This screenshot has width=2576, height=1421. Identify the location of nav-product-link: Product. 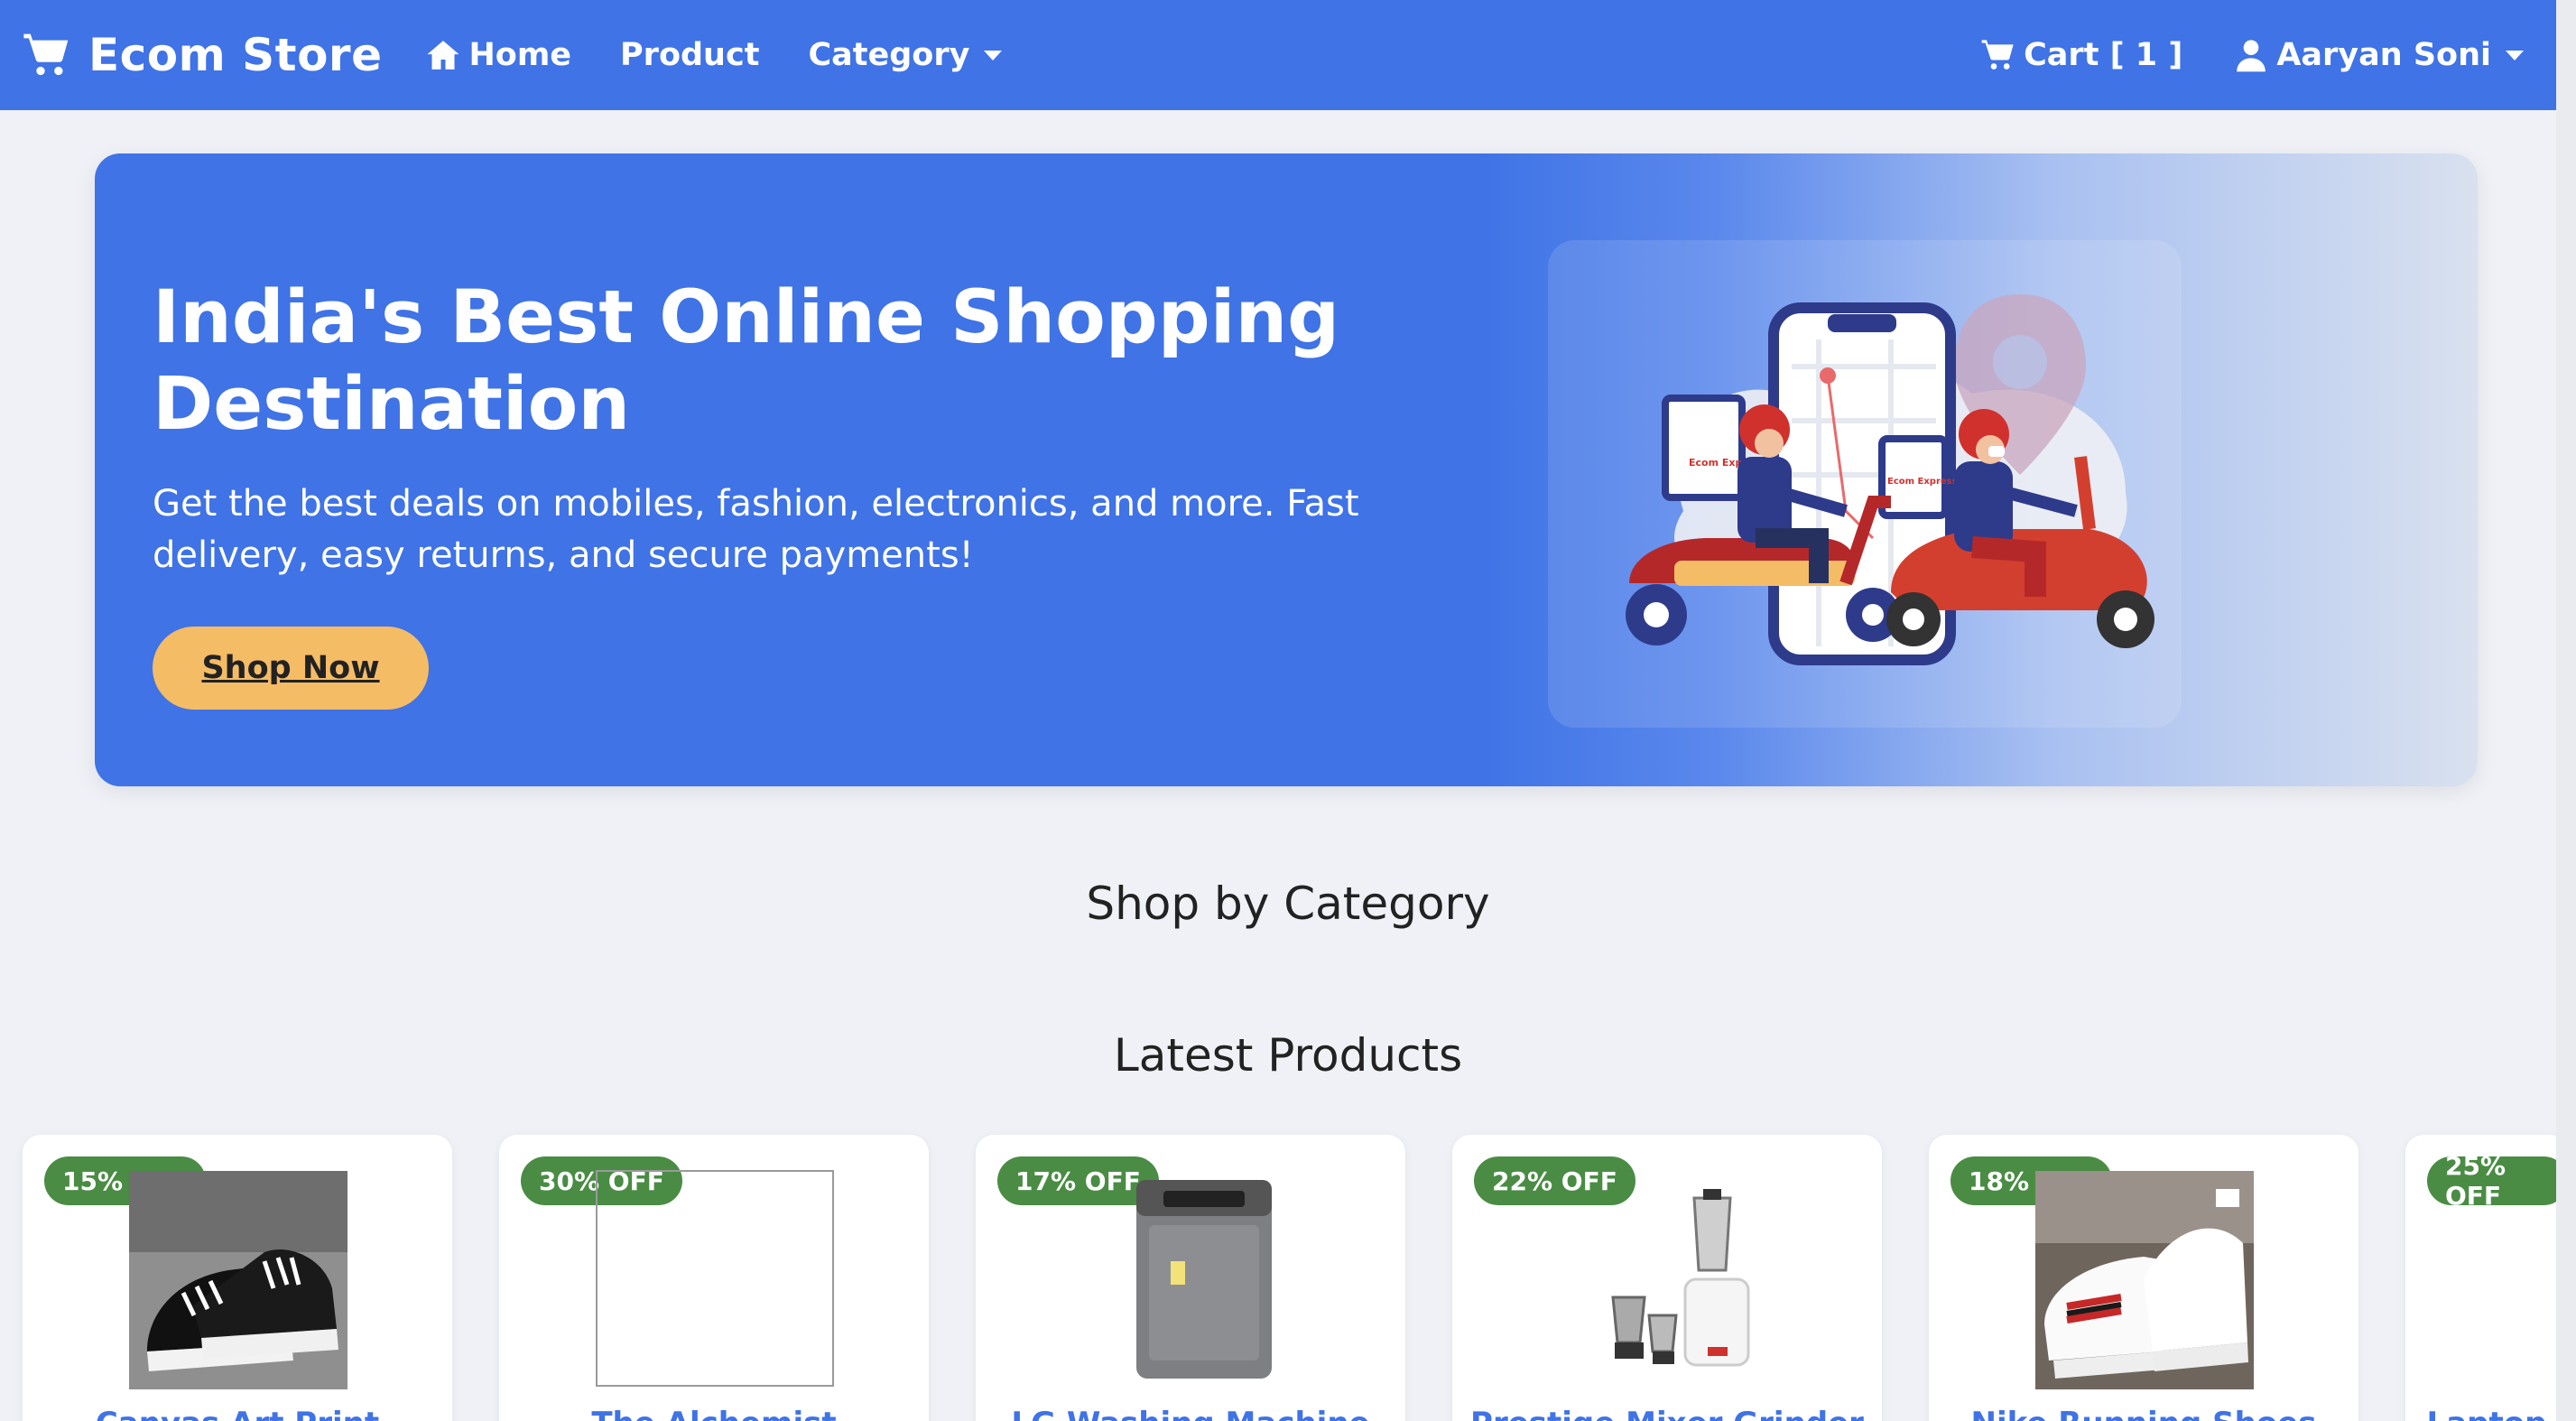
(689, 55).